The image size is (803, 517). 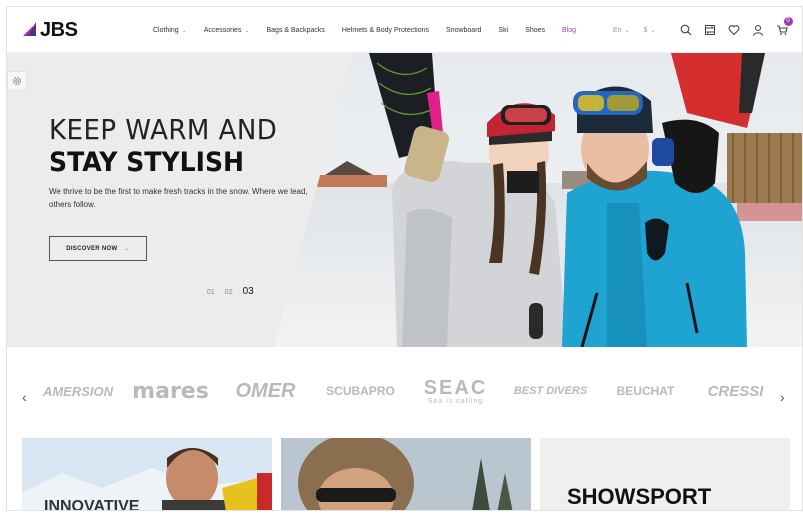 I want to click on nav-item-bags-backpacks: Bags & Backpacks, so click(x=295, y=30).